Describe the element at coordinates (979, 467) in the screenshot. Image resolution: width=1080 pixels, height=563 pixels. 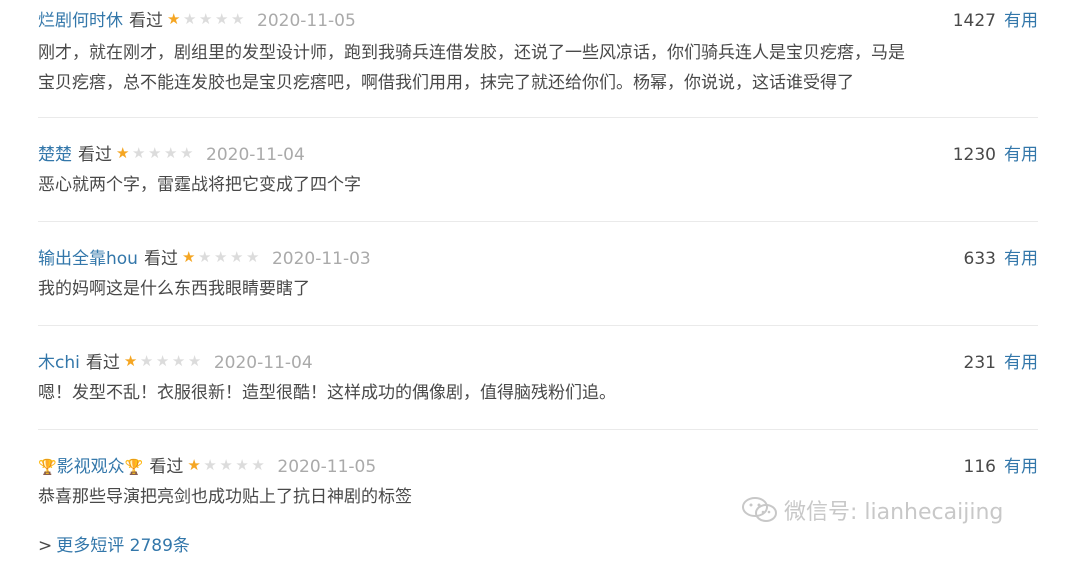
I see `useful-count: 116` at that location.